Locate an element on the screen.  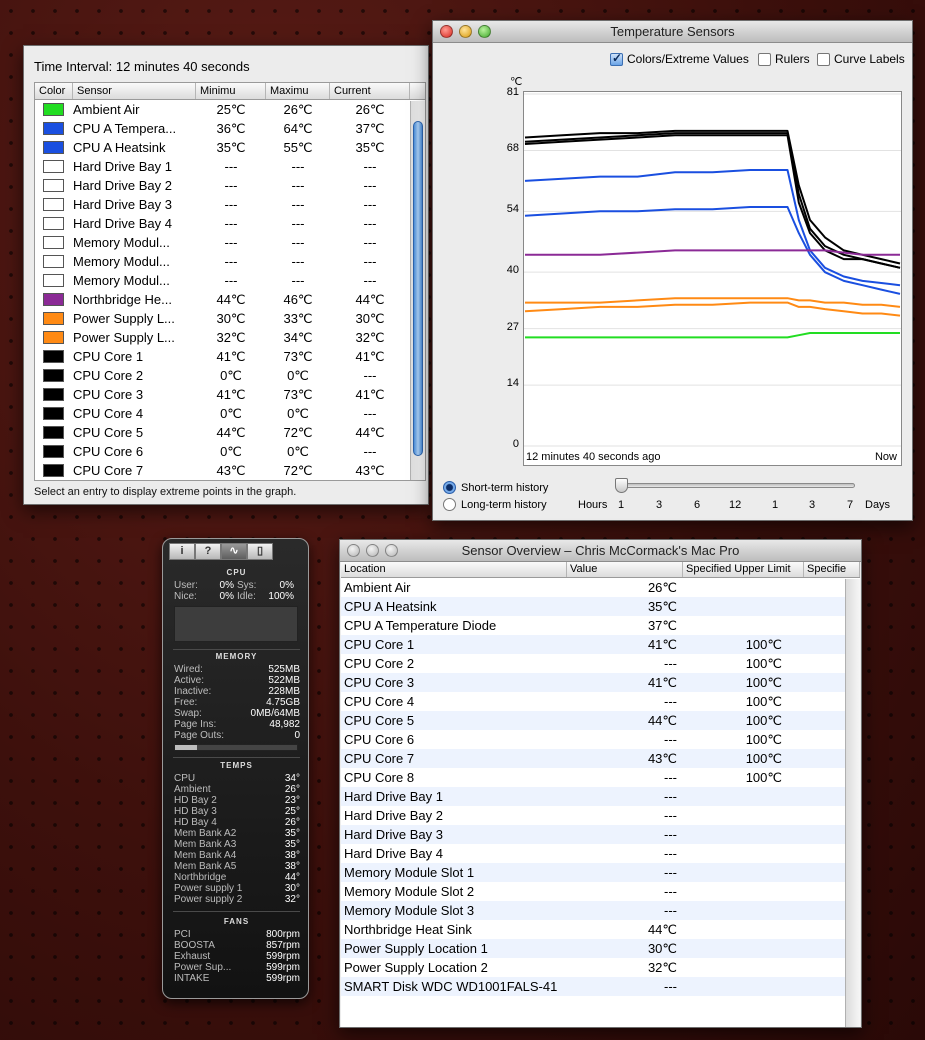
overview-row: CPU A Heatsink 35℃ is located at coordinates (600, 606).